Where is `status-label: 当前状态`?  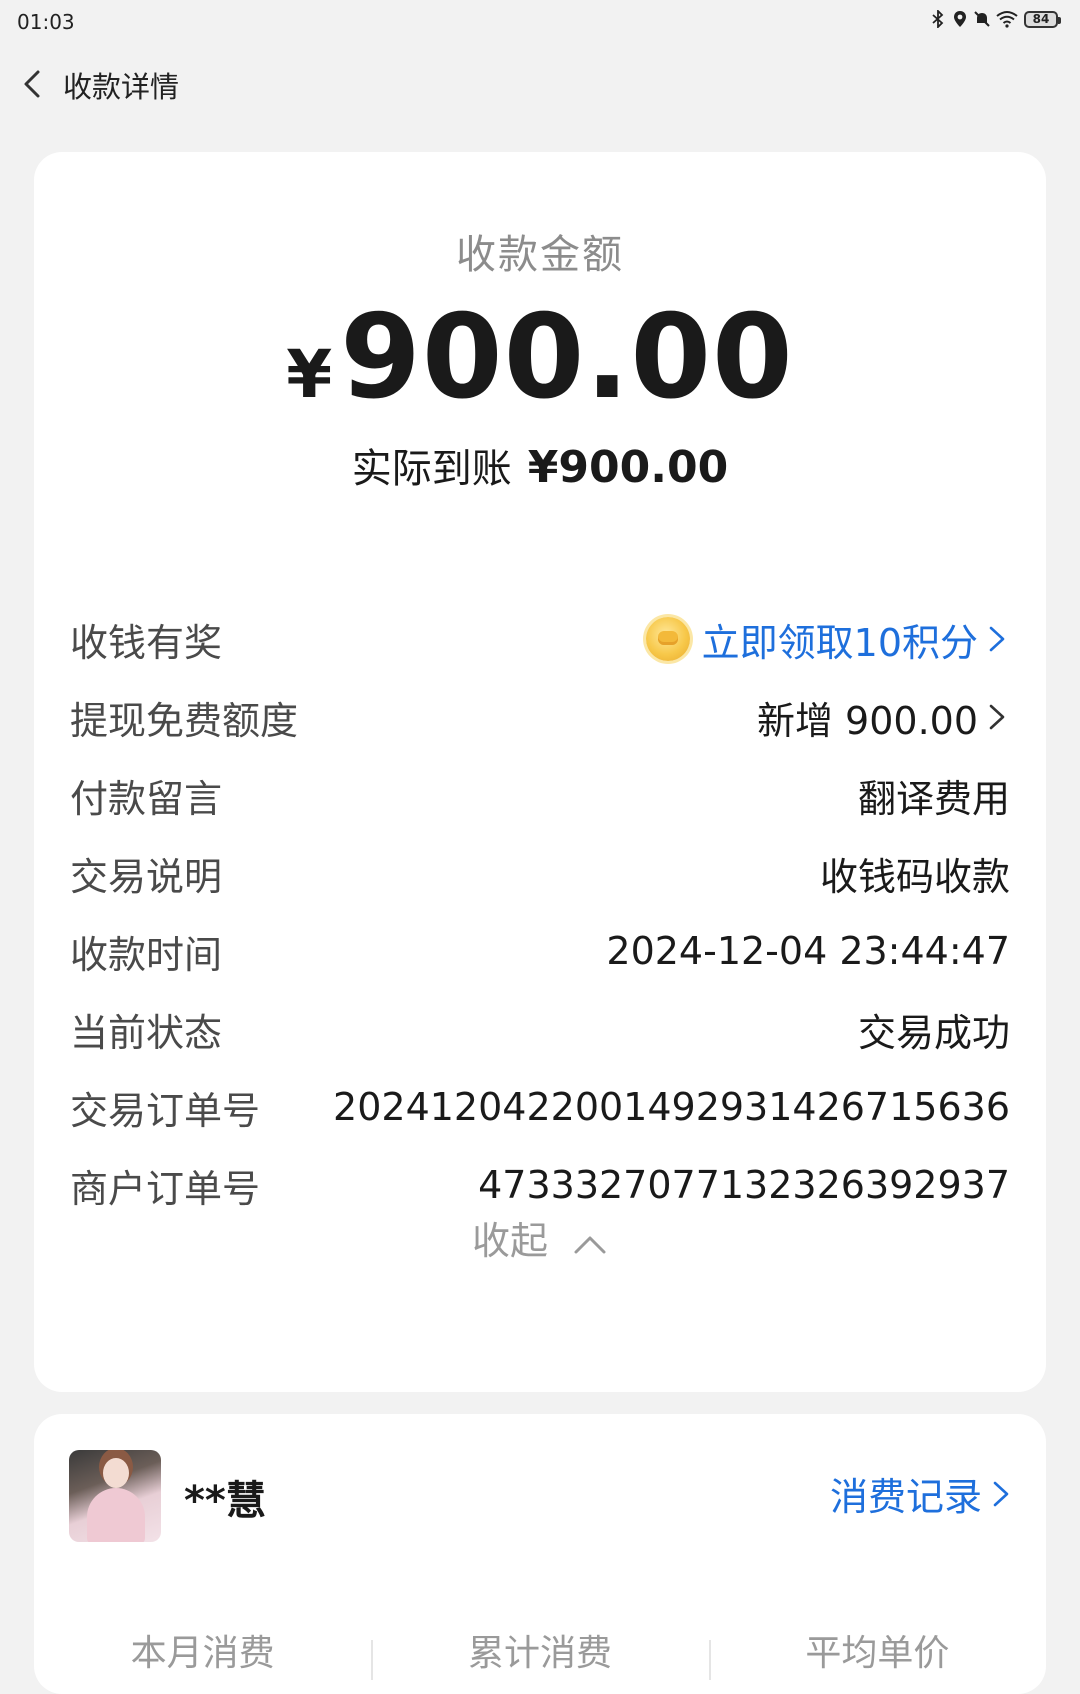
status-label: 当前状态 is located at coordinates (146, 1032).